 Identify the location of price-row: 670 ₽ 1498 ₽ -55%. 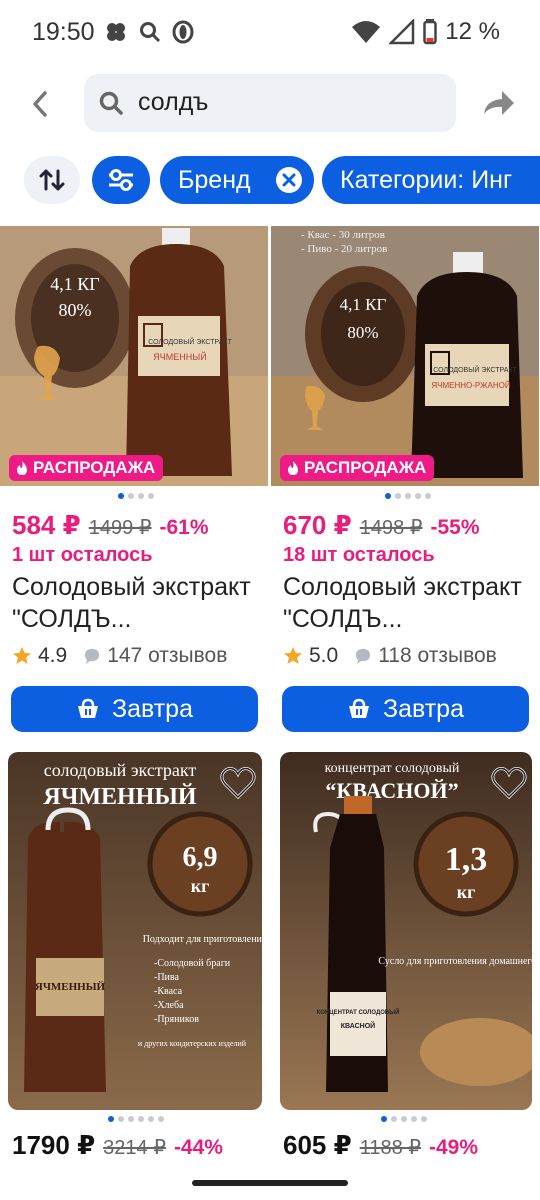
(381, 525).